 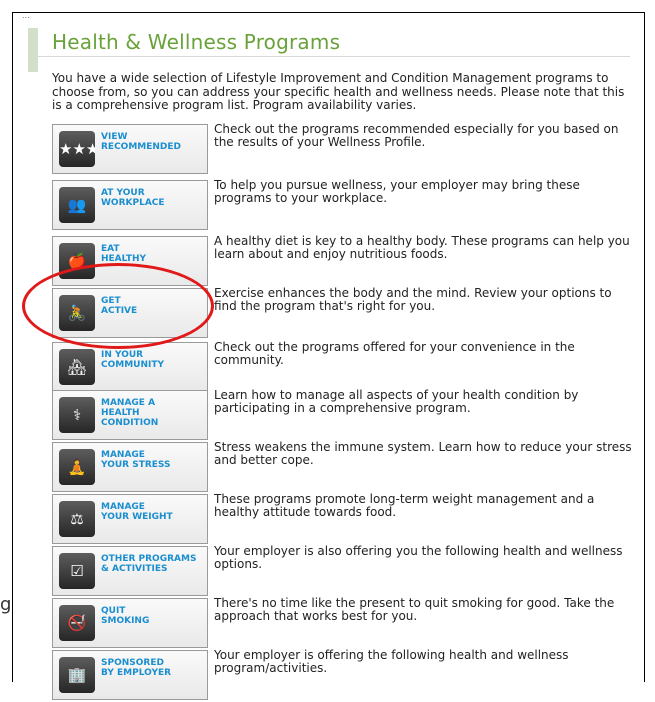 What do you see at coordinates (125, 616) in the screenshot?
I see `button-label: QUIT SMOKING` at bounding box center [125, 616].